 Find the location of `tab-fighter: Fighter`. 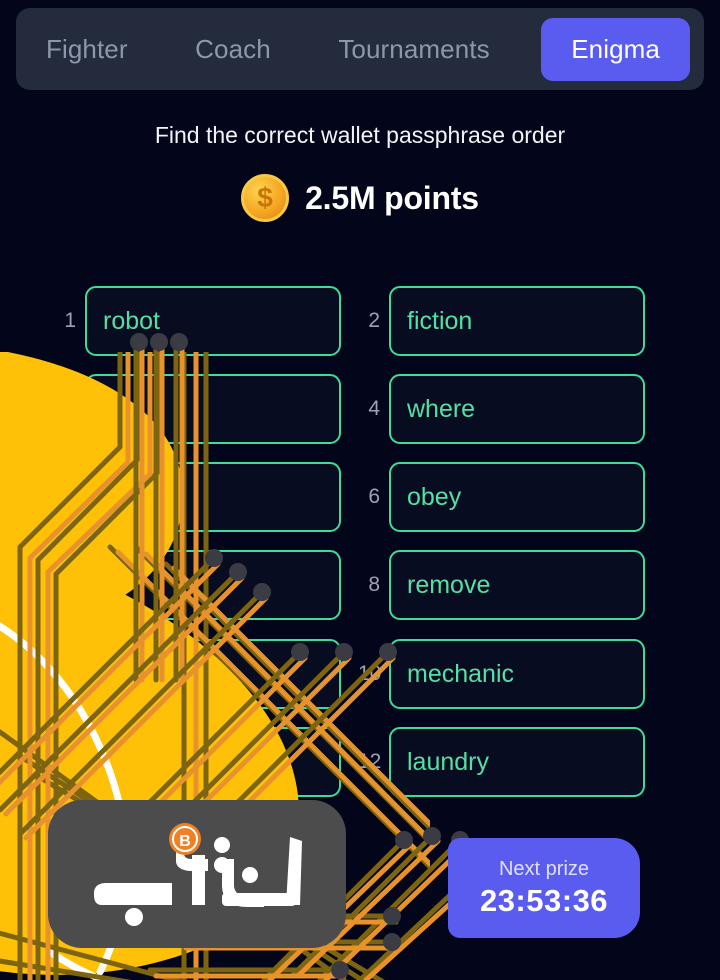

tab-fighter: Fighter is located at coordinates (87, 49).